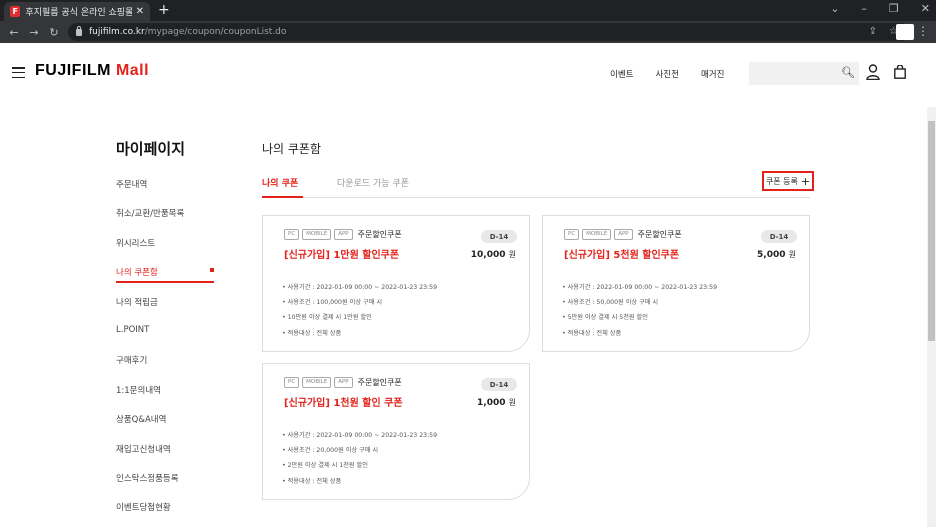 This screenshot has width=936, height=529. What do you see at coordinates (165, 425) in the screenshot?
I see `sidebar-item-product-qna: 상품Q&A내역` at bounding box center [165, 425].